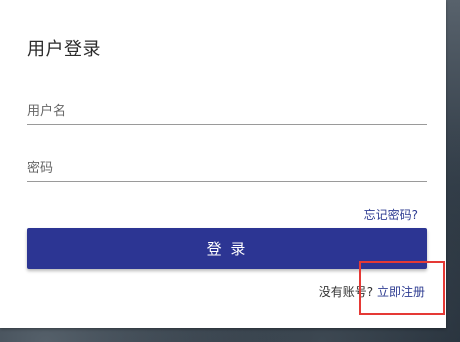 The height and width of the screenshot is (342, 460). I want to click on password-input, so click(227, 168).